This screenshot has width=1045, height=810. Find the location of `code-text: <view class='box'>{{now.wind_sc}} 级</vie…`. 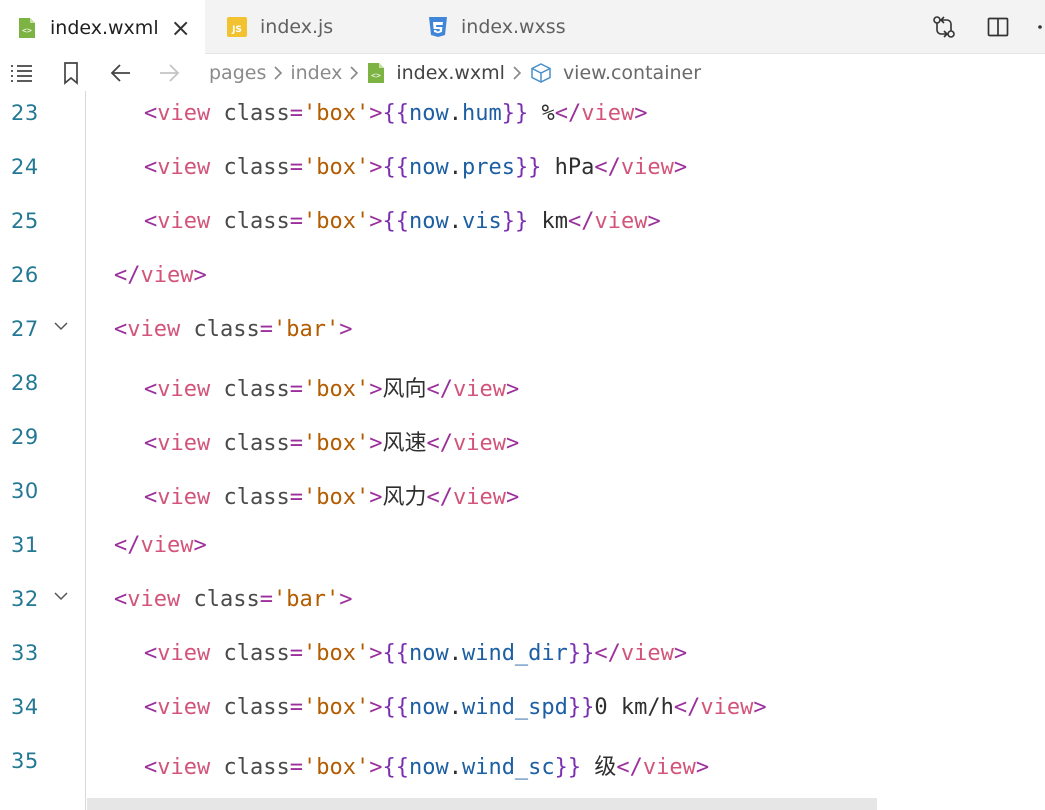

code-text: <view class='box'>{{now.wind_sc}} 级</vie… is located at coordinates (426, 765).